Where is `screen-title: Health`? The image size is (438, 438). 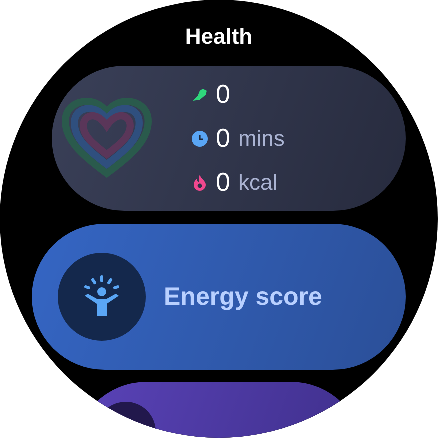
screen-title: Health is located at coordinates (219, 37).